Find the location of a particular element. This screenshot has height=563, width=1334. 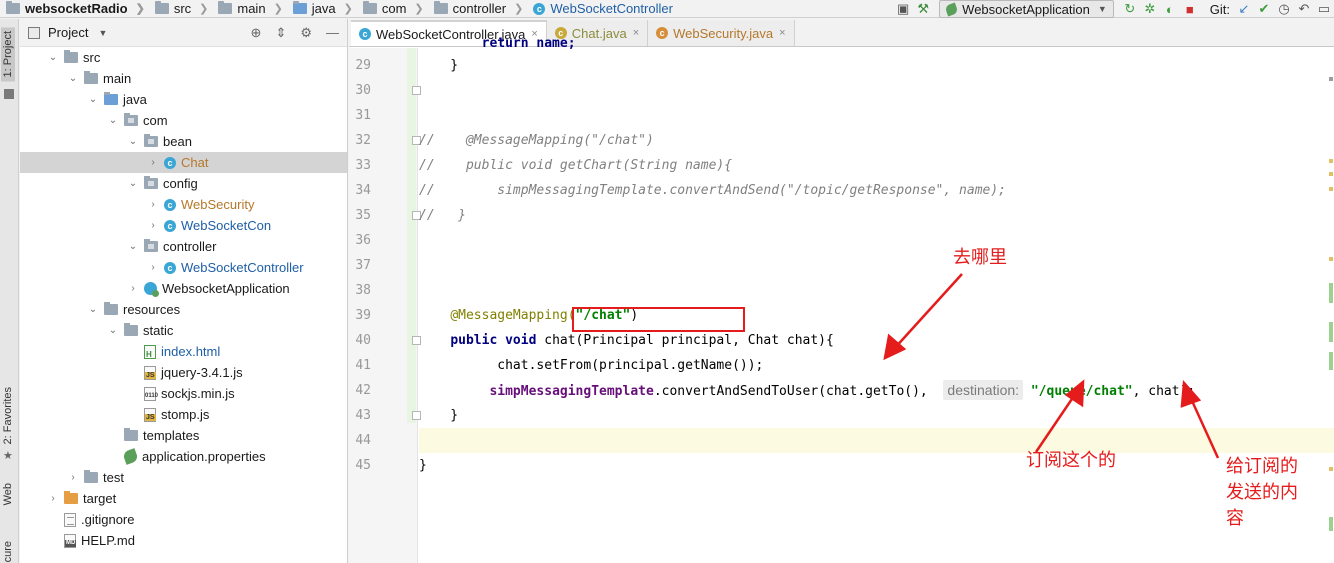

code-line-31-text: // @MessageMapping("/chat") is located at coordinates (536, 140).